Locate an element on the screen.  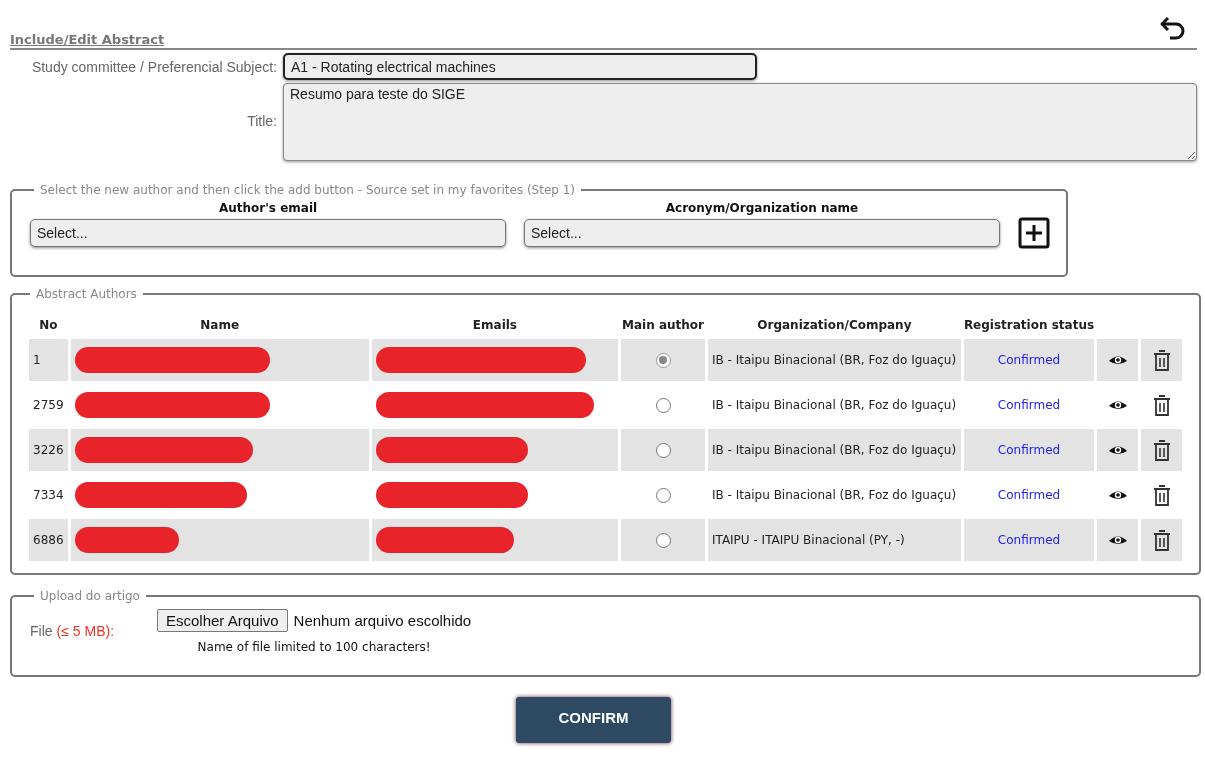
field-label: Title: is located at coordinates (262, 120).